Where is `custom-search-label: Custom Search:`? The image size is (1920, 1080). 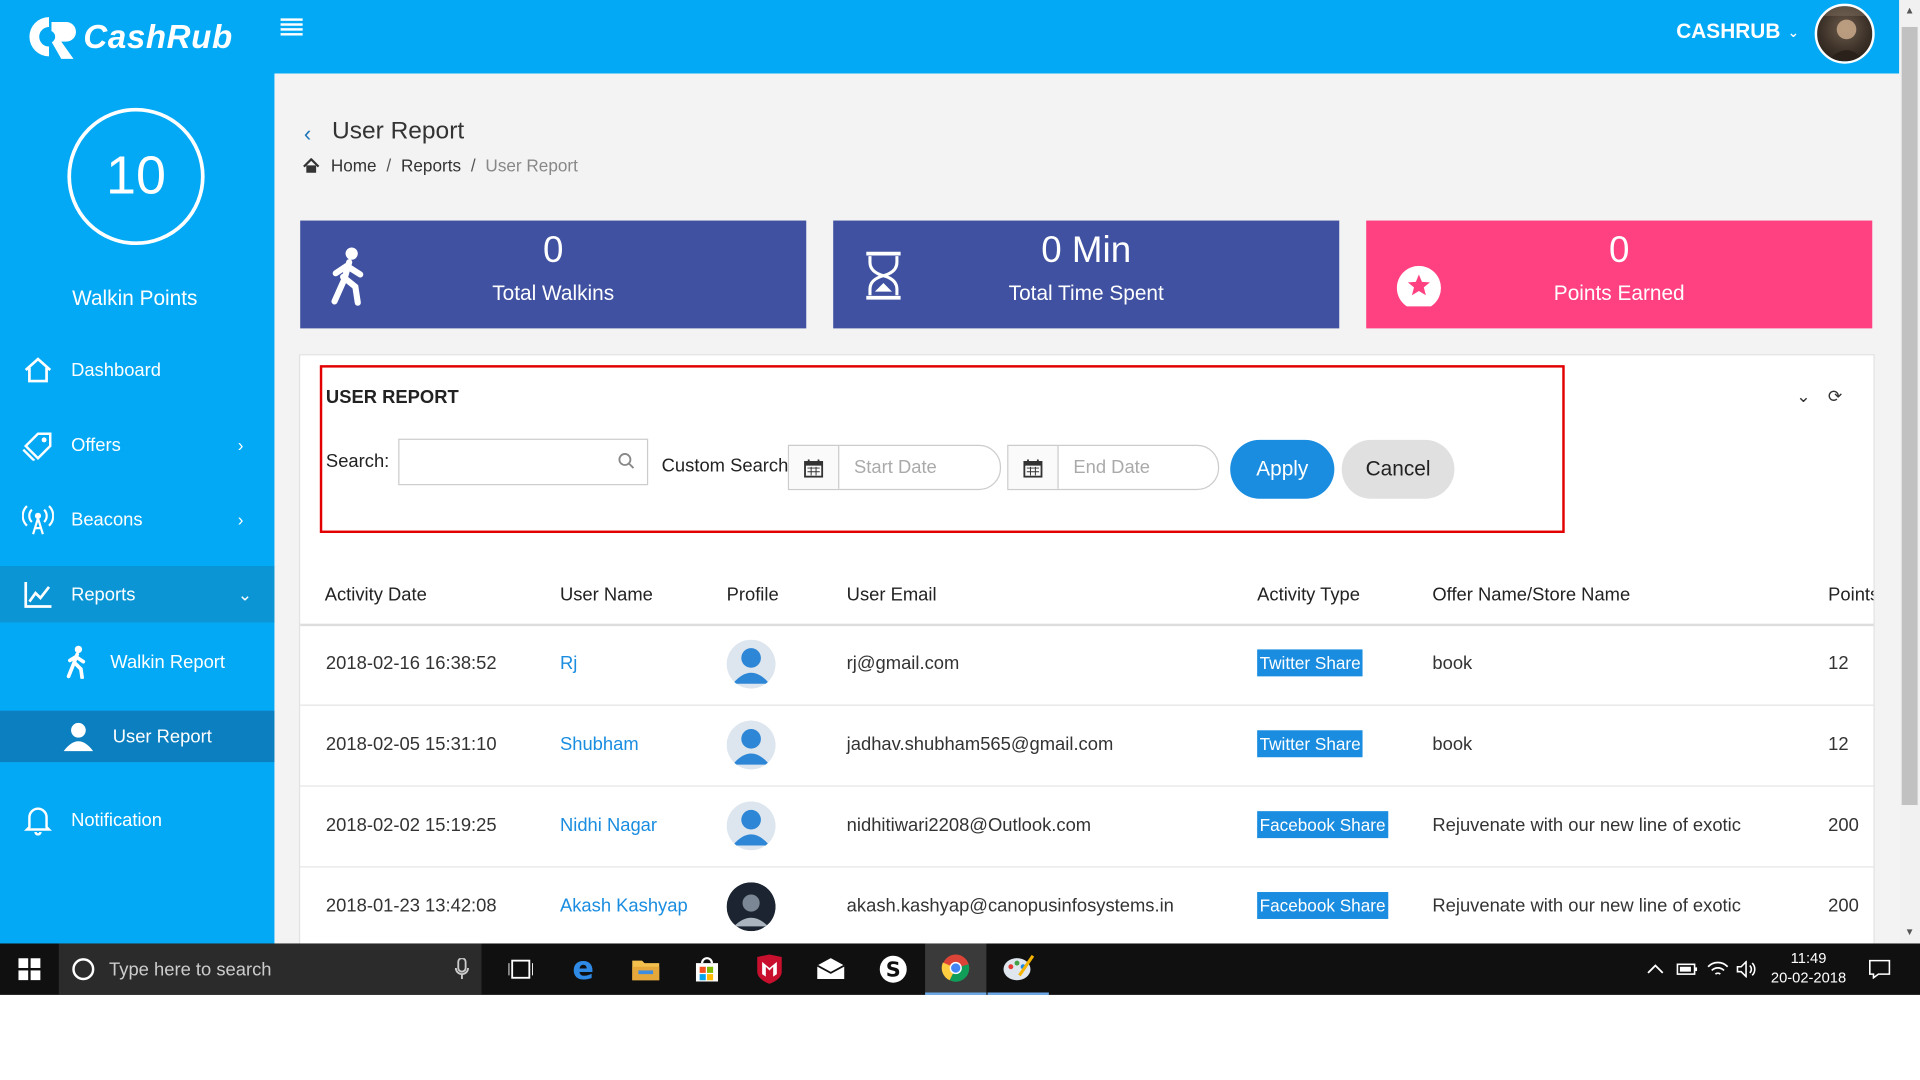 custom-search-label: Custom Search: is located at coordinates (727, 466).